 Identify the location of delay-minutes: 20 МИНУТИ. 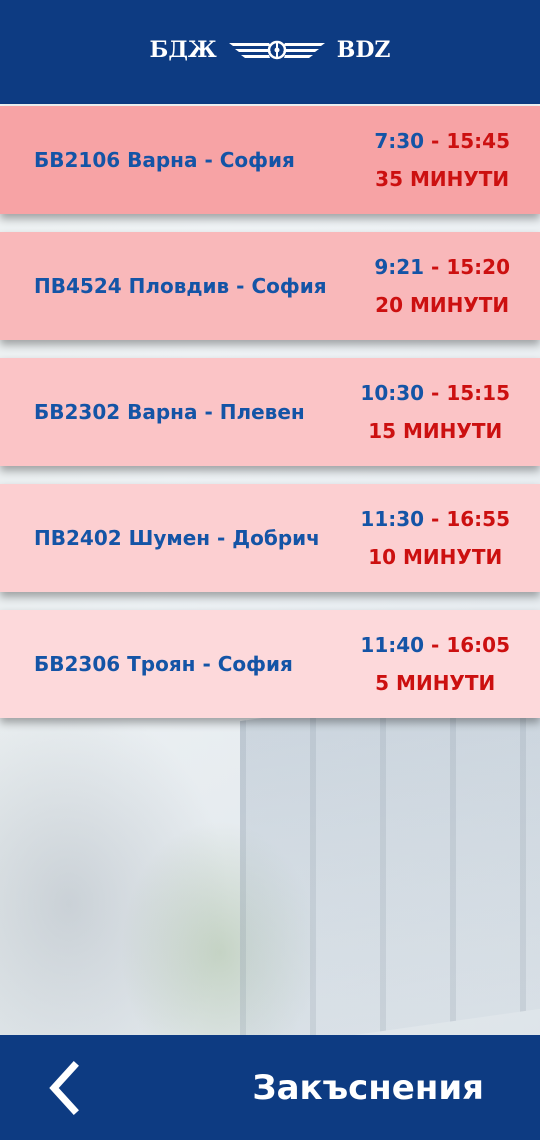
(442, 305).